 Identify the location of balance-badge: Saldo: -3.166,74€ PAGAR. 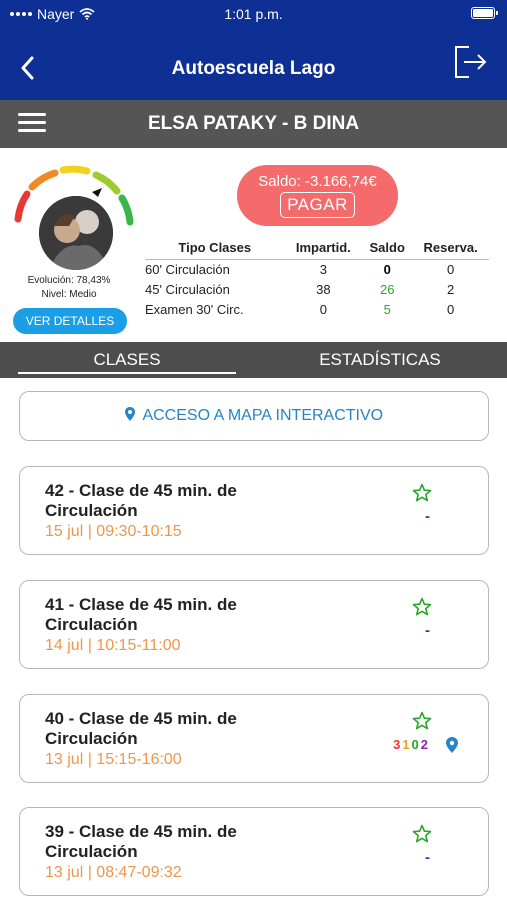
(317, 195).